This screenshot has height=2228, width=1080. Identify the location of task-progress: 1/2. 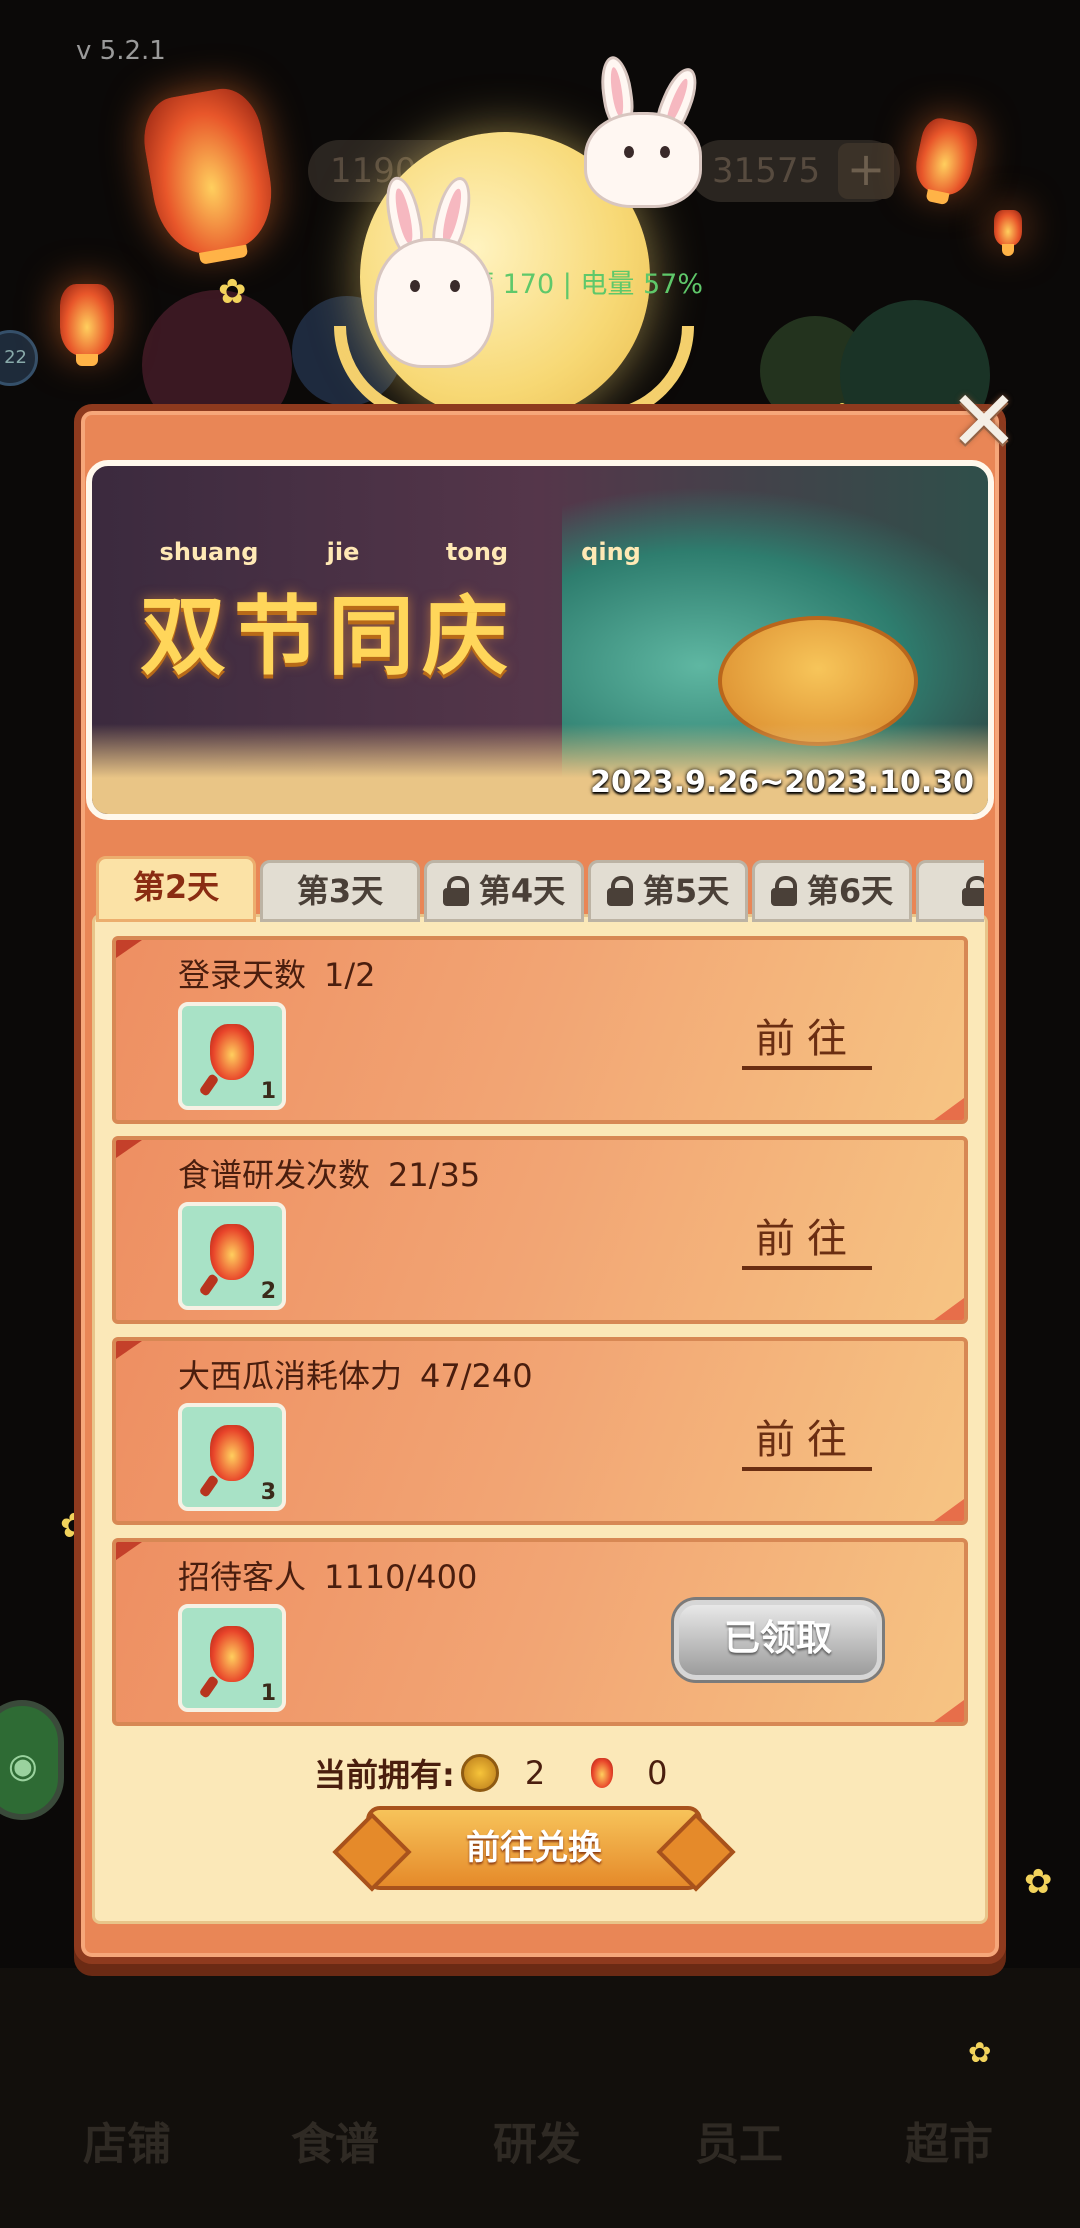
(350, 975).